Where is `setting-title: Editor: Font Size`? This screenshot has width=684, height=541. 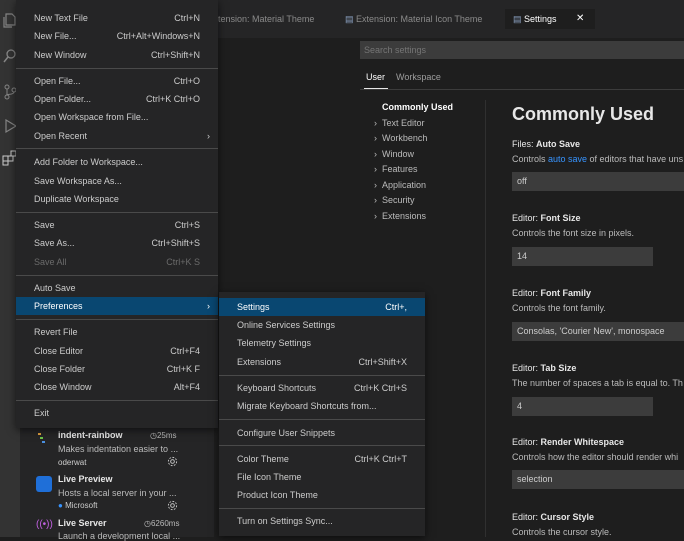
setting-title: Editor: Font Size is located at coordinates (546, 218).